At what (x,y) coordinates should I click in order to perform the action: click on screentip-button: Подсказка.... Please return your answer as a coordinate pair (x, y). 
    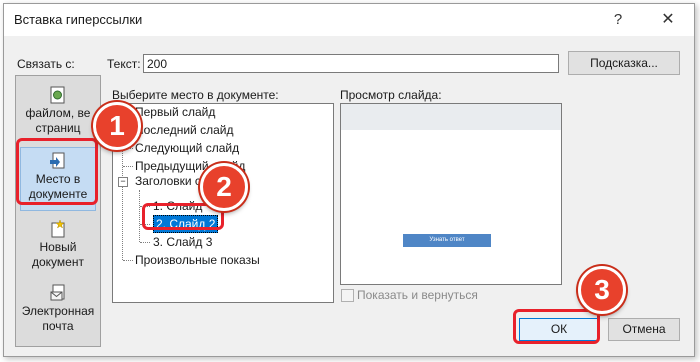
    Looking at the image, I should click on (624, 63).